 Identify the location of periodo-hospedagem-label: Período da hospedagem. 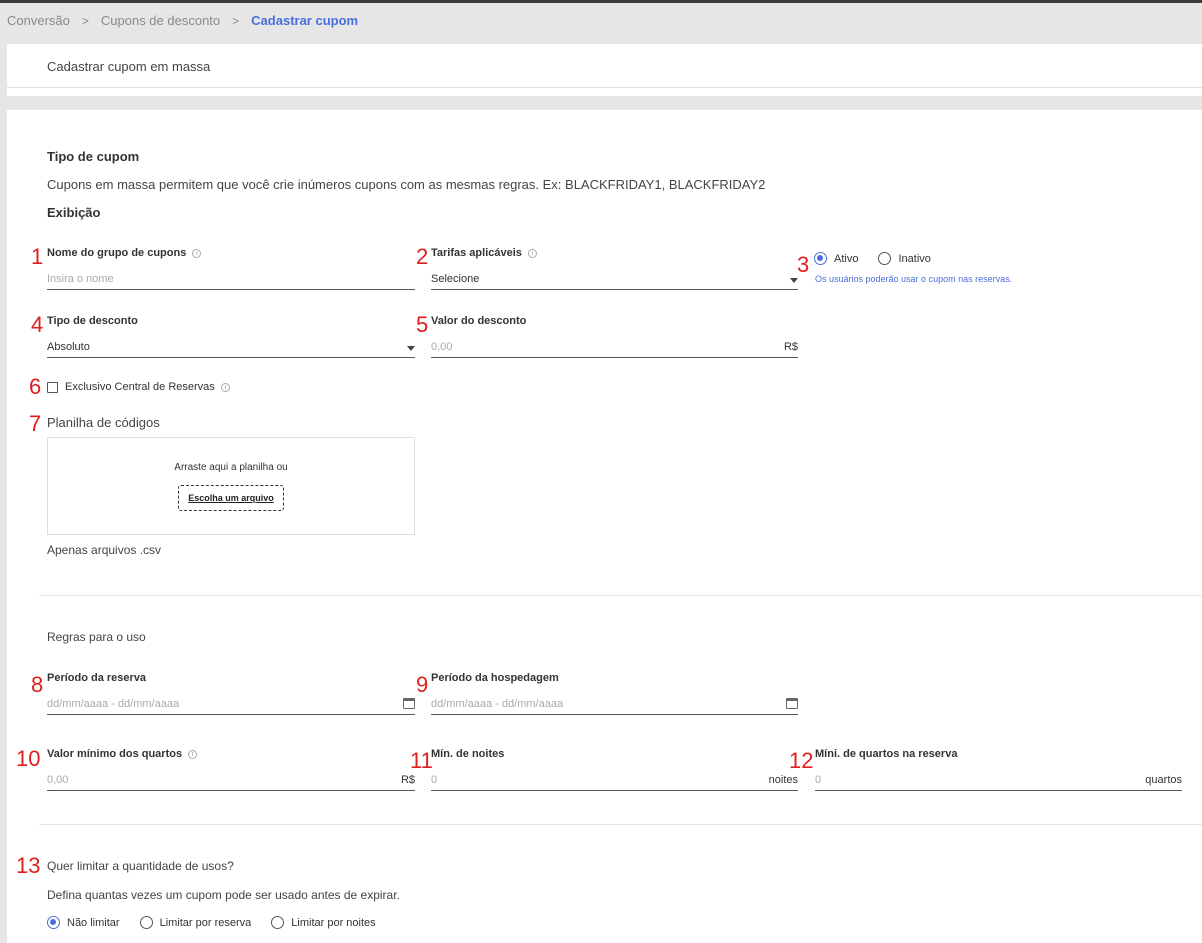
(495, 678).